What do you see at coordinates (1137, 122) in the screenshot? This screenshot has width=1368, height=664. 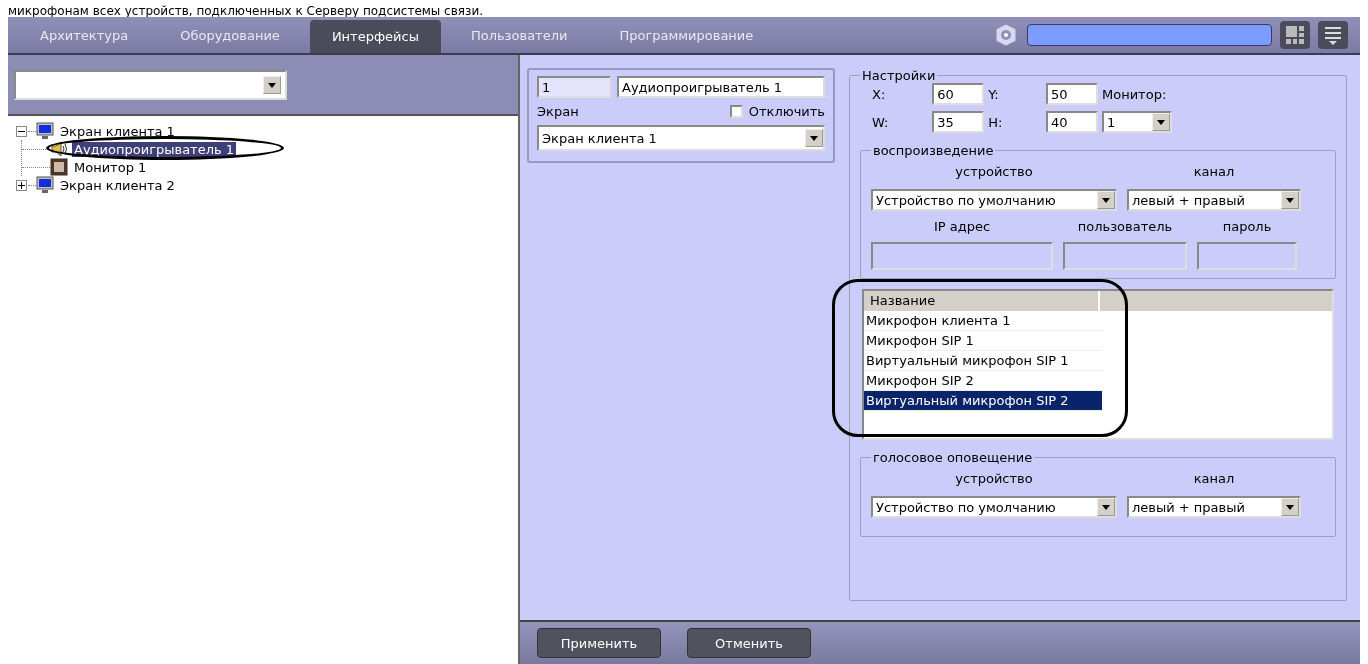 I see `monitor-dropdown: 1` at bounding box center [1137, 122].